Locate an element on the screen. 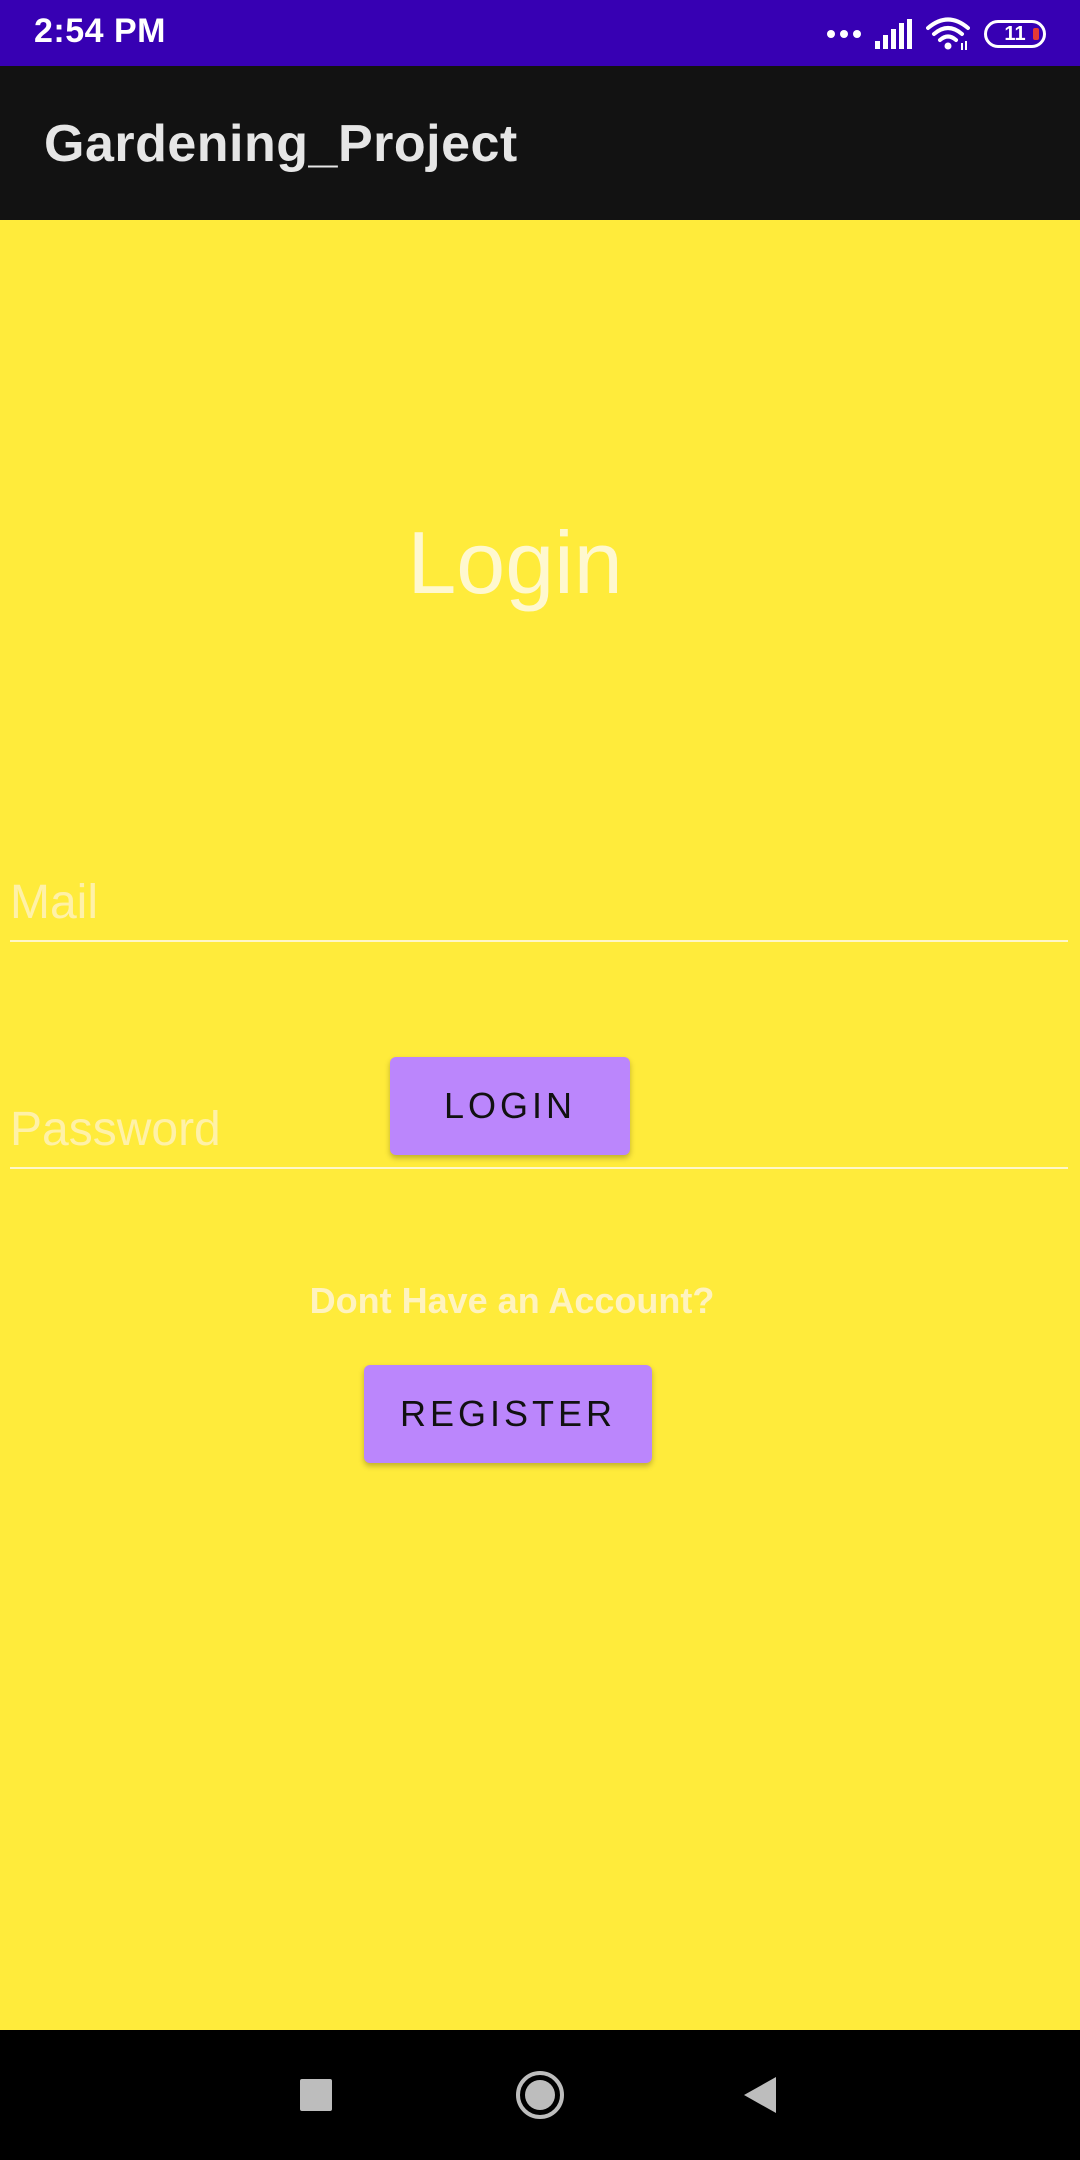 This screenshot has height=2160, width=1080. back-button is located at coordinates (760, 2095).